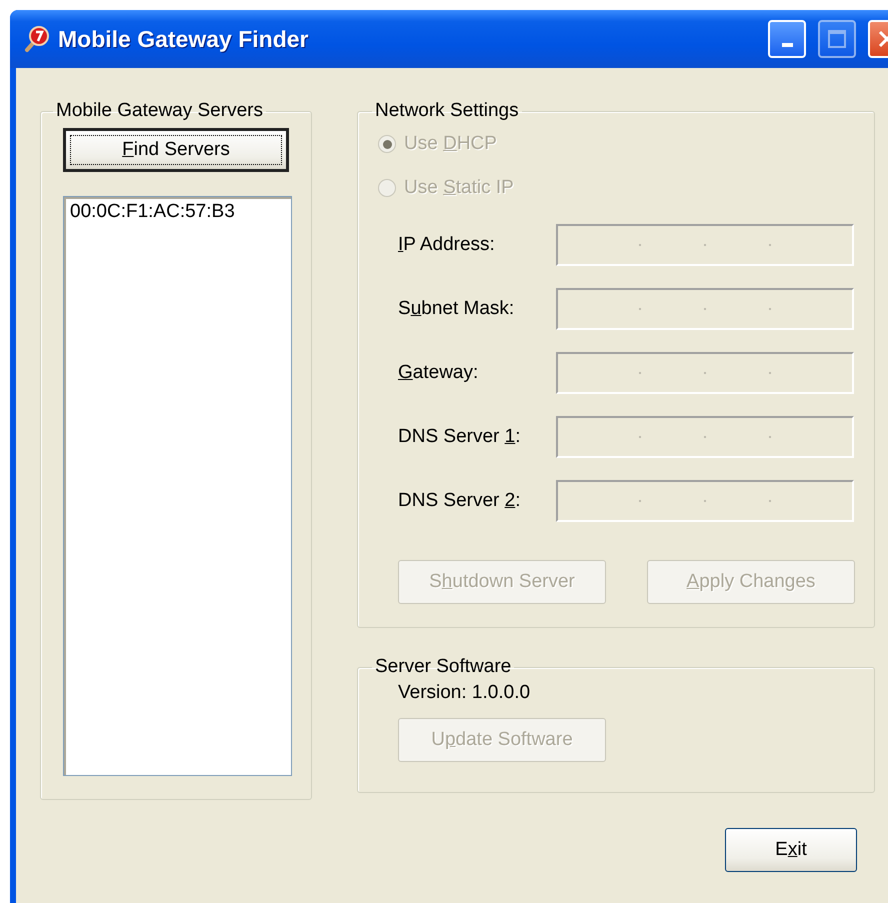 The width and height of the screenshot is (888, 903). What do you see at coordinates (460, 501) in the screenshot?
I see `field-label: DNS Server 2:` at bounding box center [460, 501].